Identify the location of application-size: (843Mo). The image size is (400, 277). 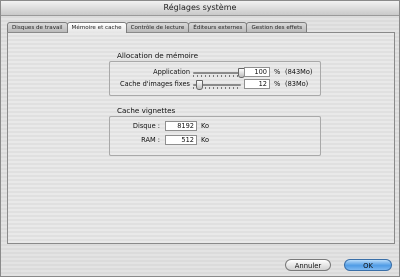
(299, 72).